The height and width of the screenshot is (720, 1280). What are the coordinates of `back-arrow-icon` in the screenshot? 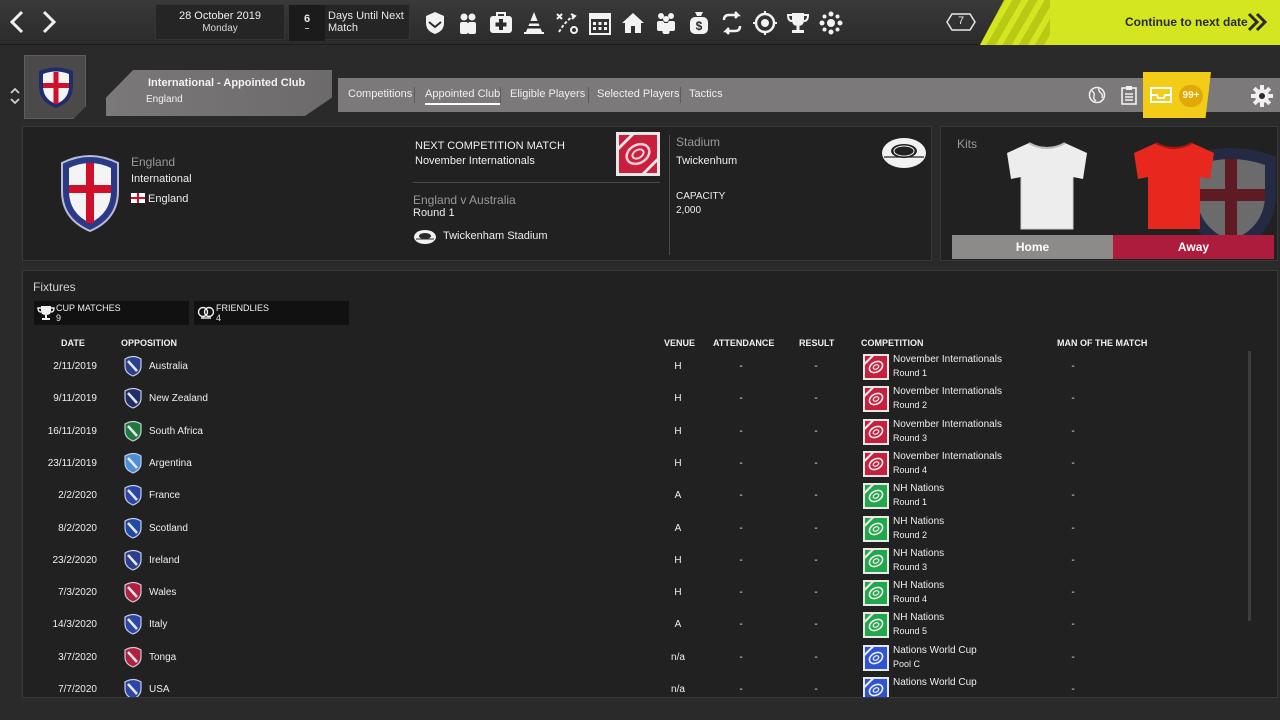 It's located at (18, 22).